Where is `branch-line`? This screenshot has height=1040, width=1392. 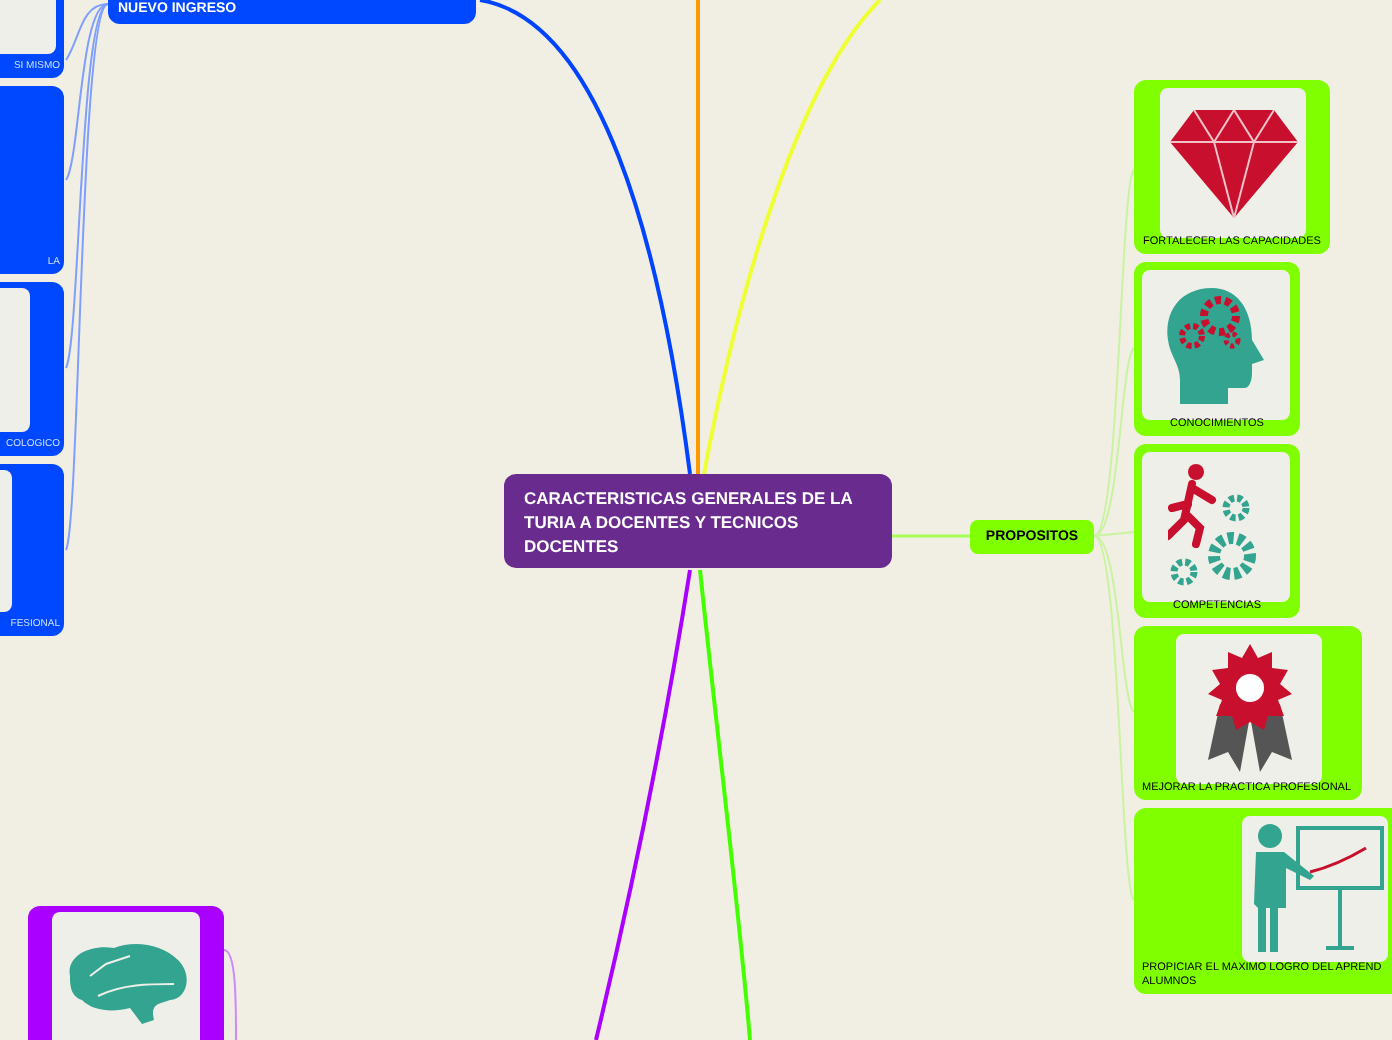
branch-line is located at coordinates (931, 536).